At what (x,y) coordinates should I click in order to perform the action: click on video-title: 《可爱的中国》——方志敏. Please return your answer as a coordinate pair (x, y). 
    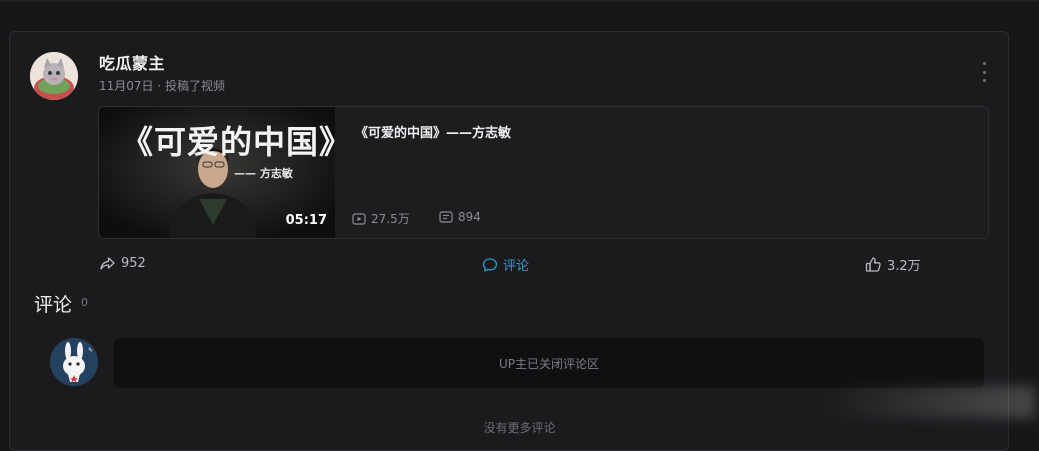
    Looking at the image, I should click on (433, 131).